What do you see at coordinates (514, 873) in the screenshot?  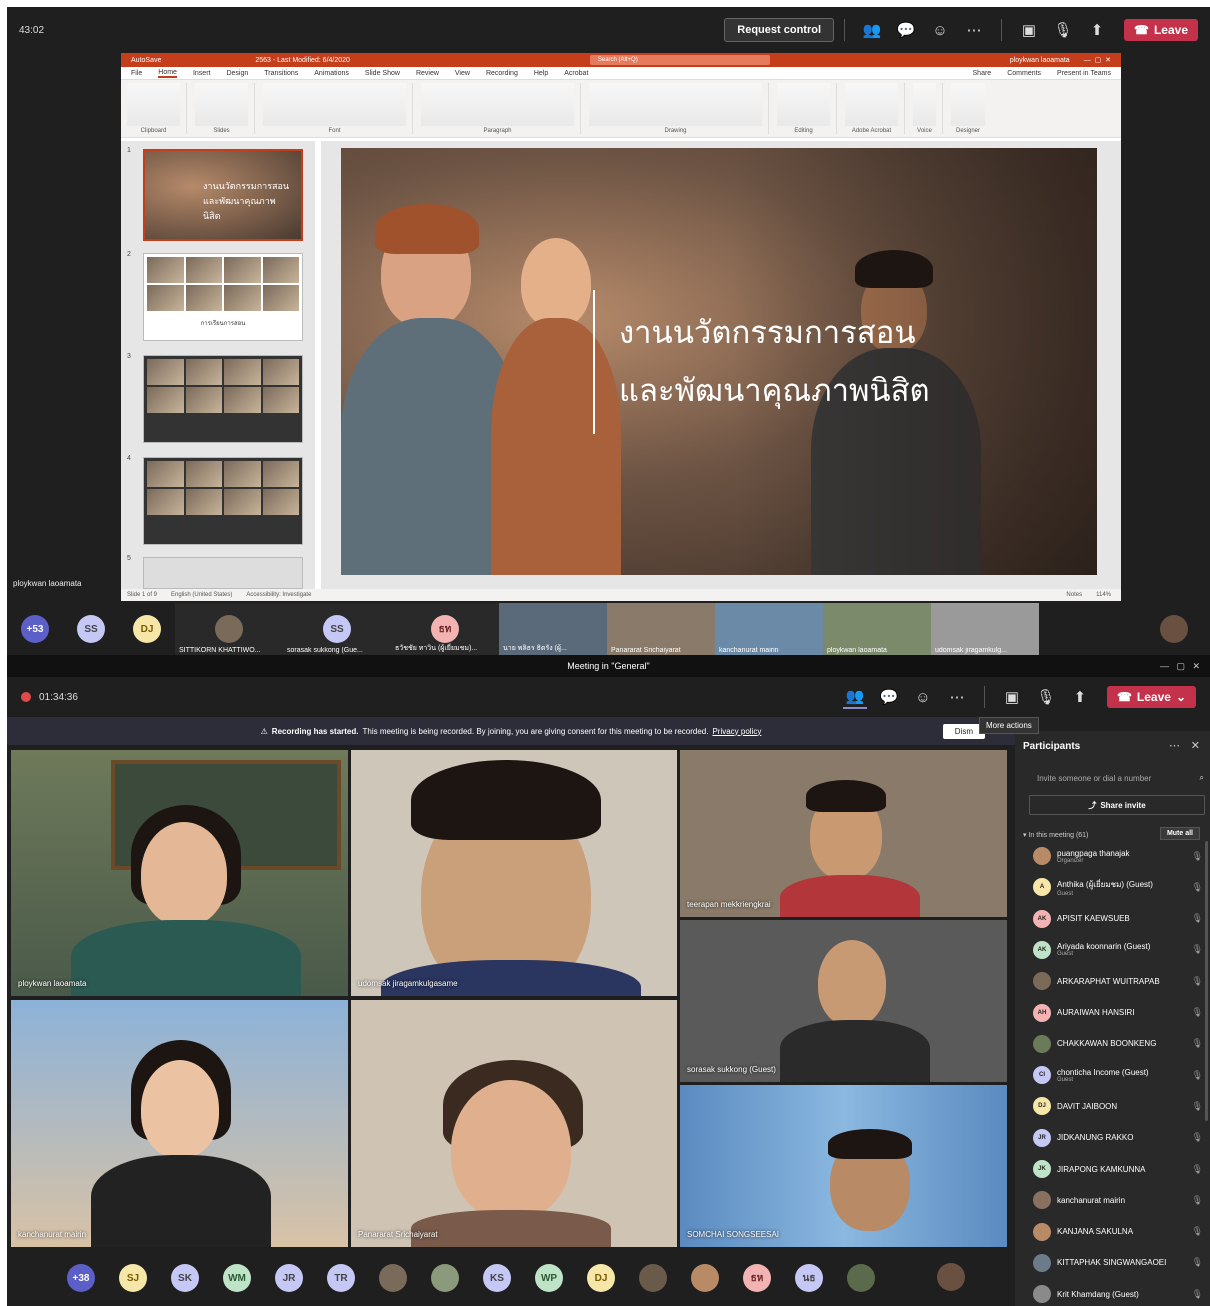 I see `video-tile-udomsak: udomsak jiragamkulgasame` at bounding box center [514, 873].